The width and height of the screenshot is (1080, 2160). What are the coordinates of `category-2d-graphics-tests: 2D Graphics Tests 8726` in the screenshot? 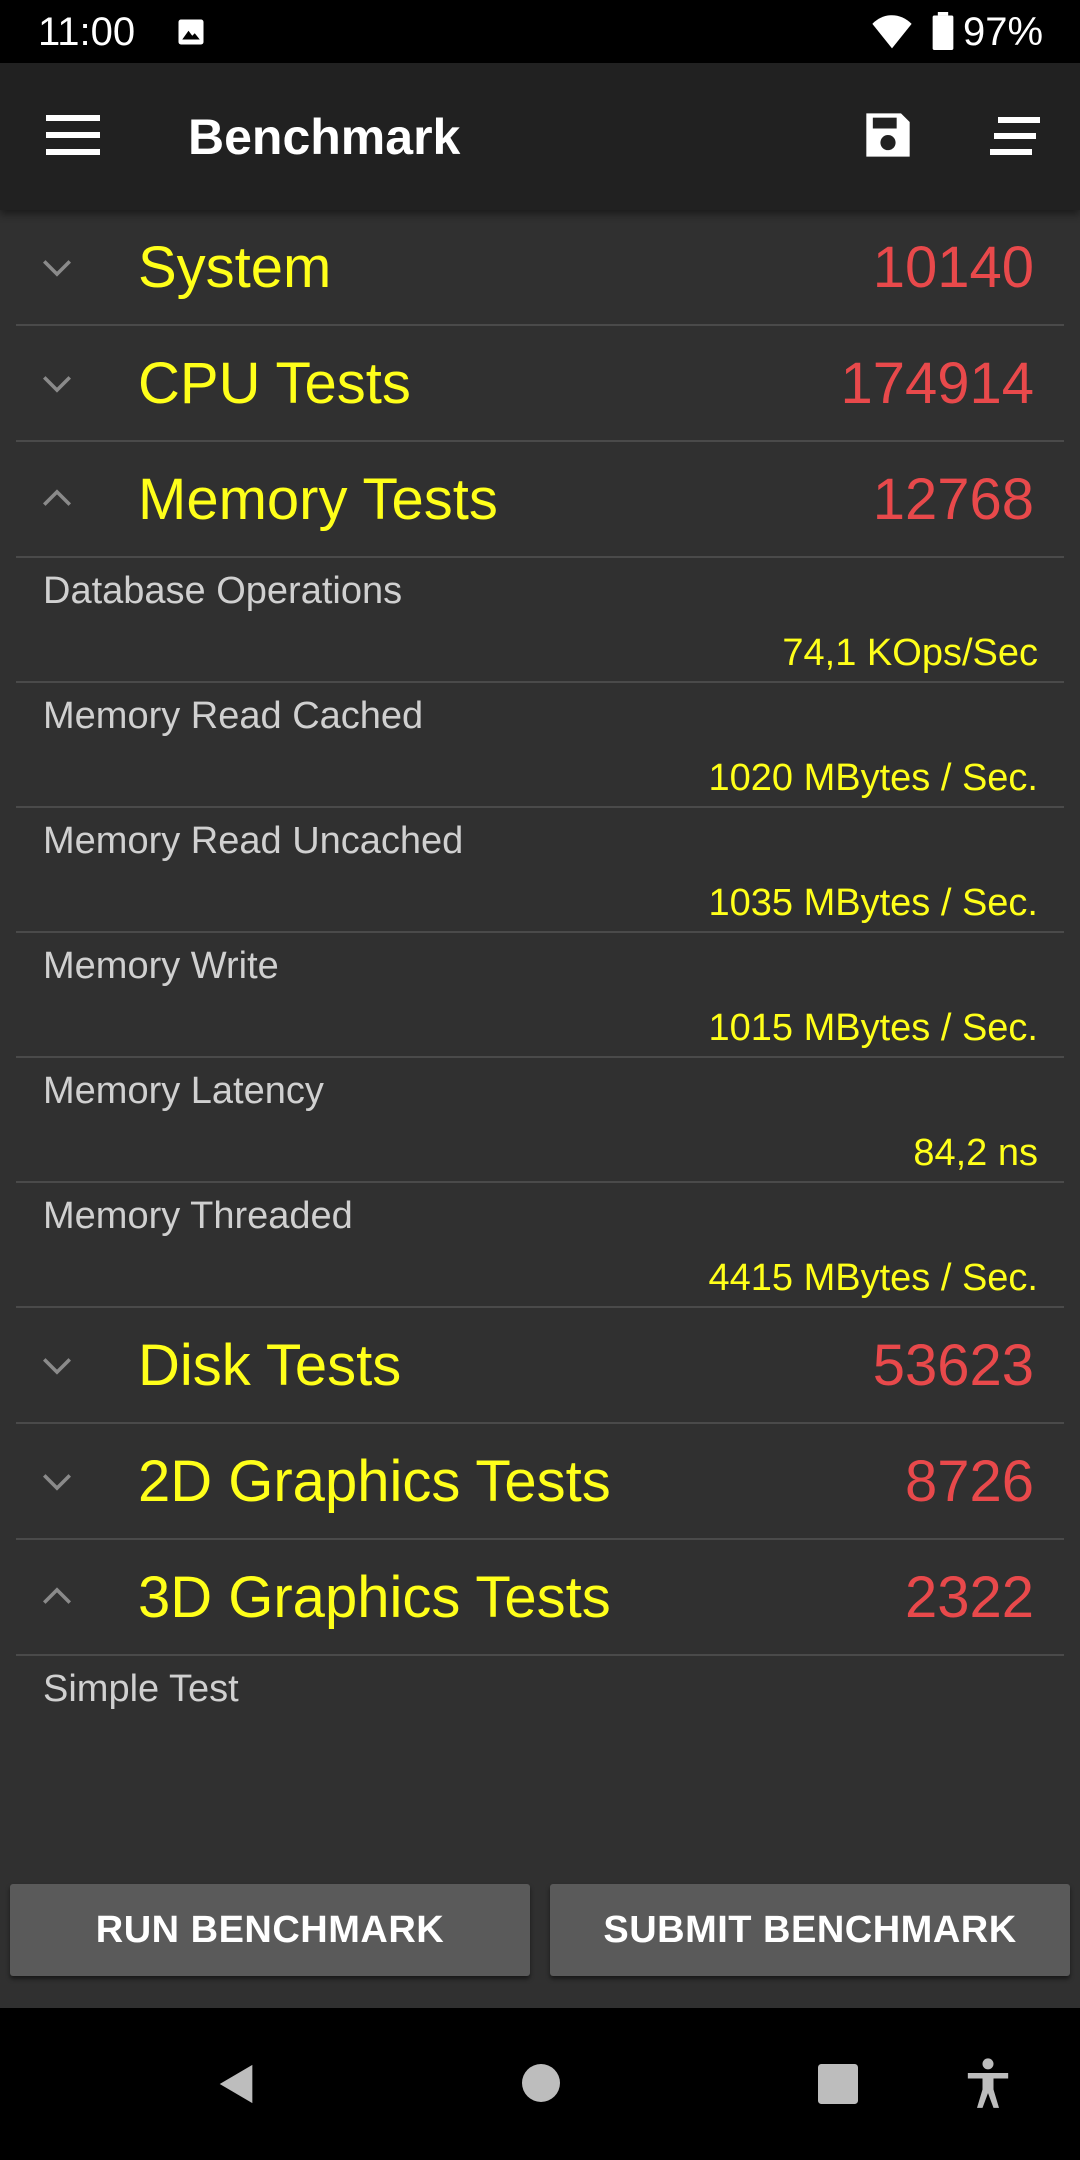 It's located at (540, 1482).